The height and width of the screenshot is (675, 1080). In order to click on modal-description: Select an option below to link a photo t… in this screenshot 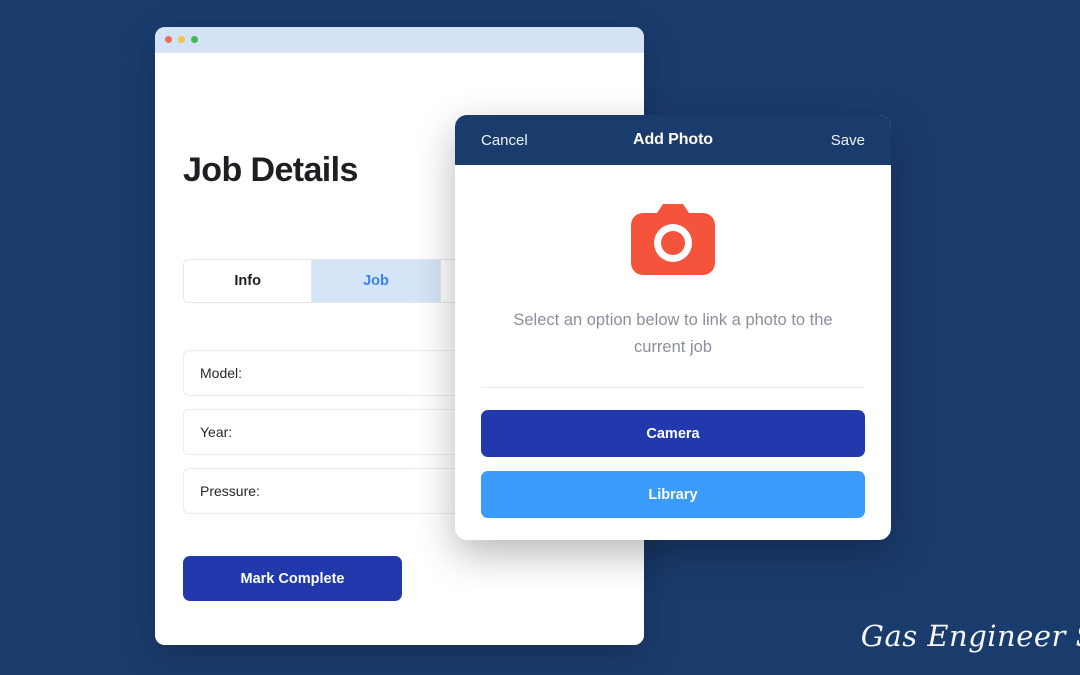, I will do `click(673, 334)`.